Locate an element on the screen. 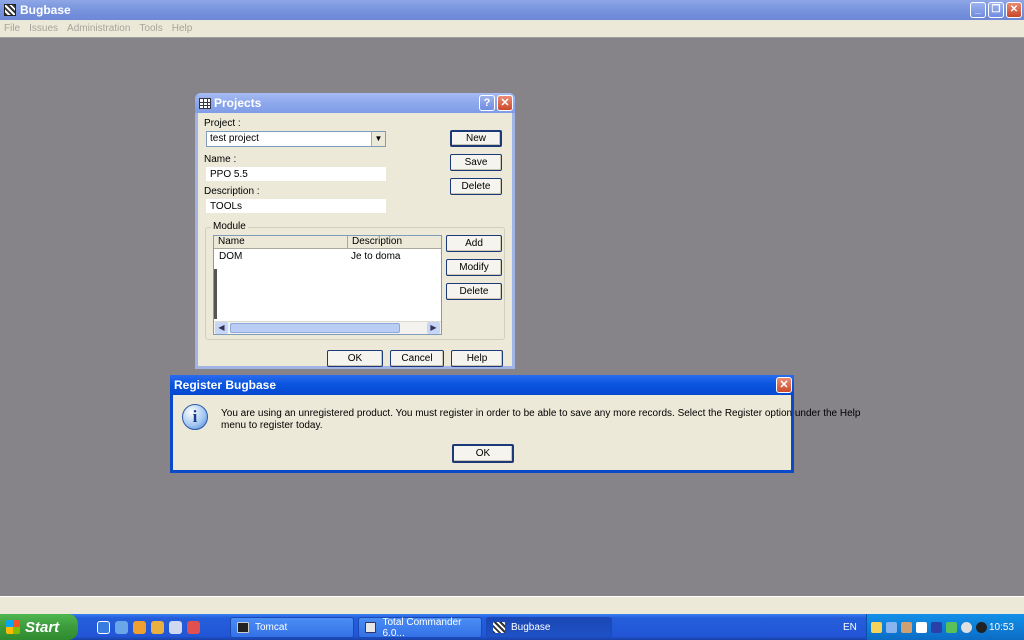 The width and height of the screenshot is (1024, 640). task-tomcat-label: Tomcat is located at coordinates (271, 627).